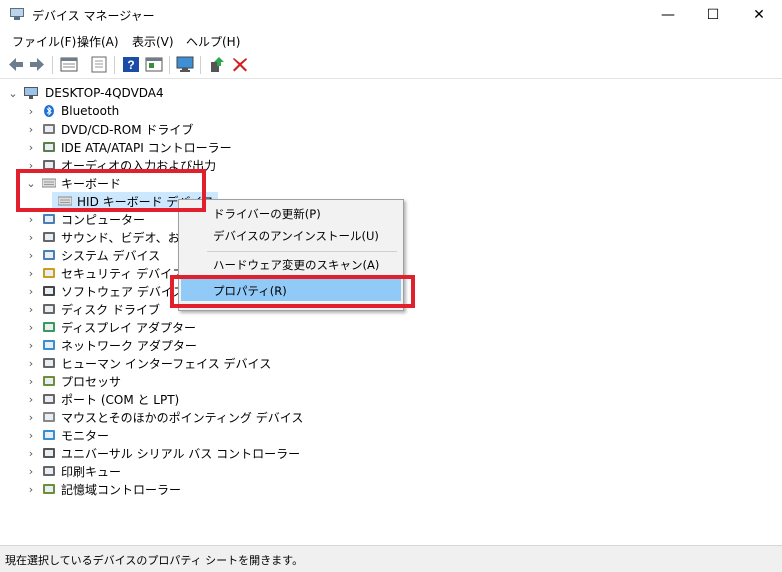  I want to click on title-bar: デバイス マネージャー — ☐ ✕, so click(391, 15).